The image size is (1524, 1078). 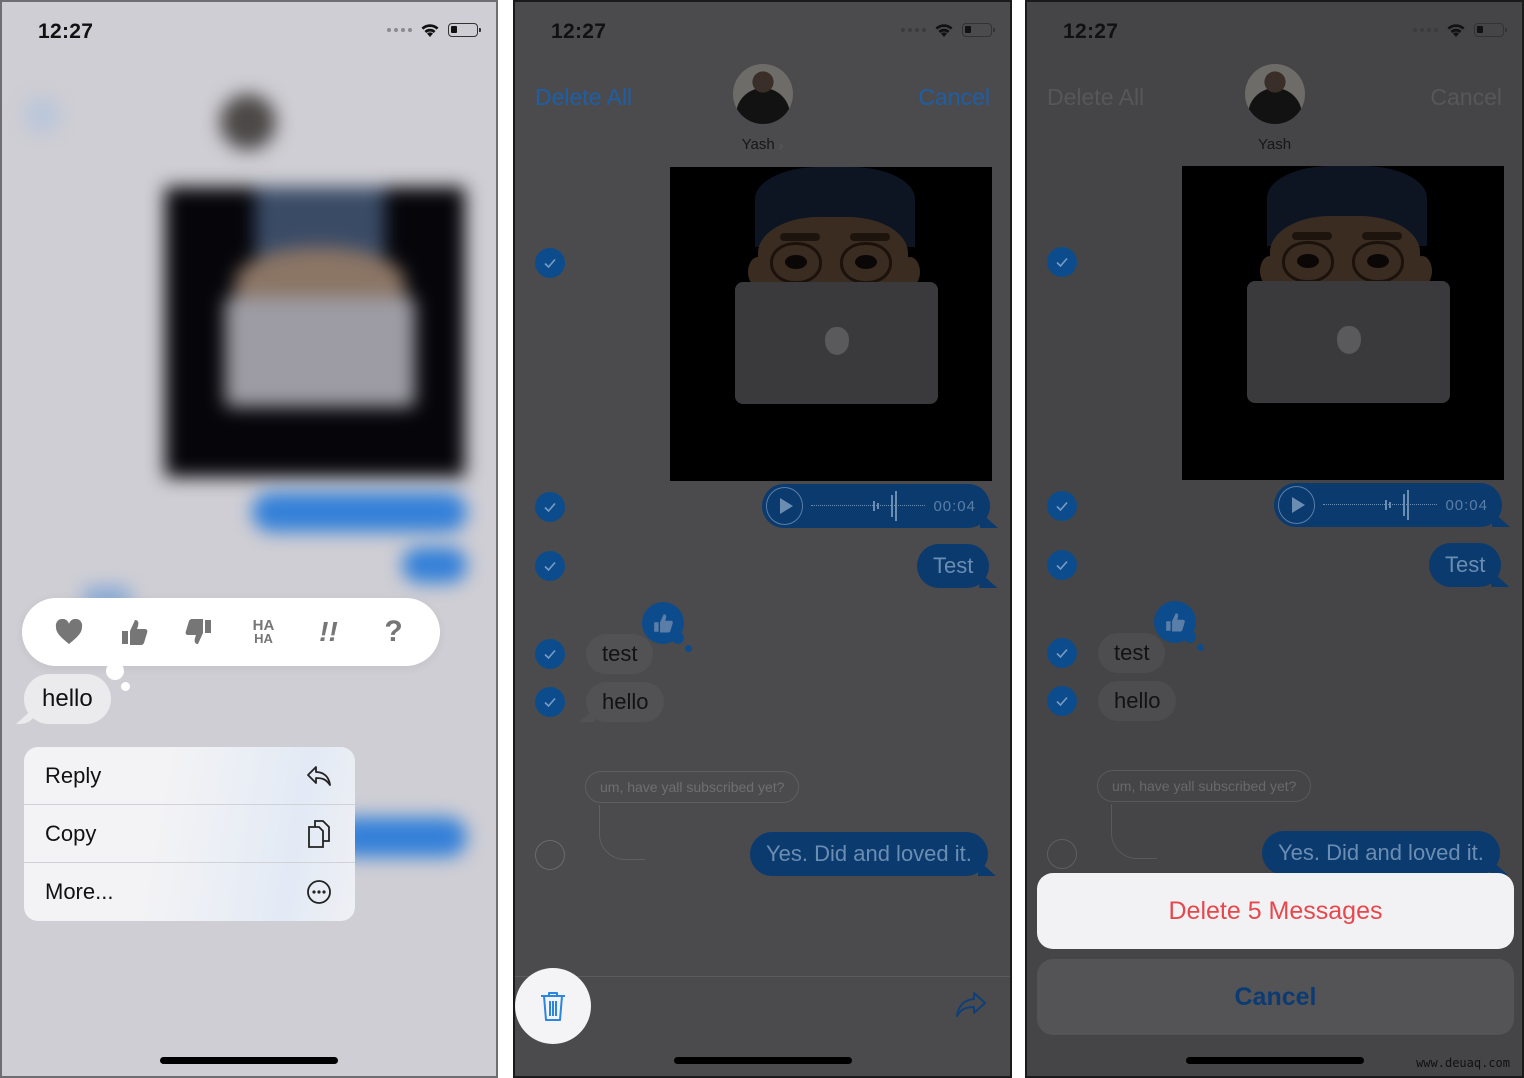 I want to click on delete-trash-button, so click(x=553, y=1006).